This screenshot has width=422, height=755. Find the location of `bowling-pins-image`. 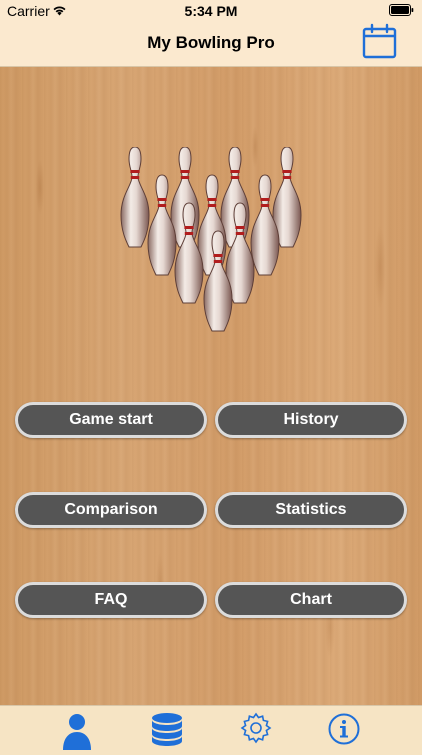

bowling-pins-image is located at coordinates (211, 239).